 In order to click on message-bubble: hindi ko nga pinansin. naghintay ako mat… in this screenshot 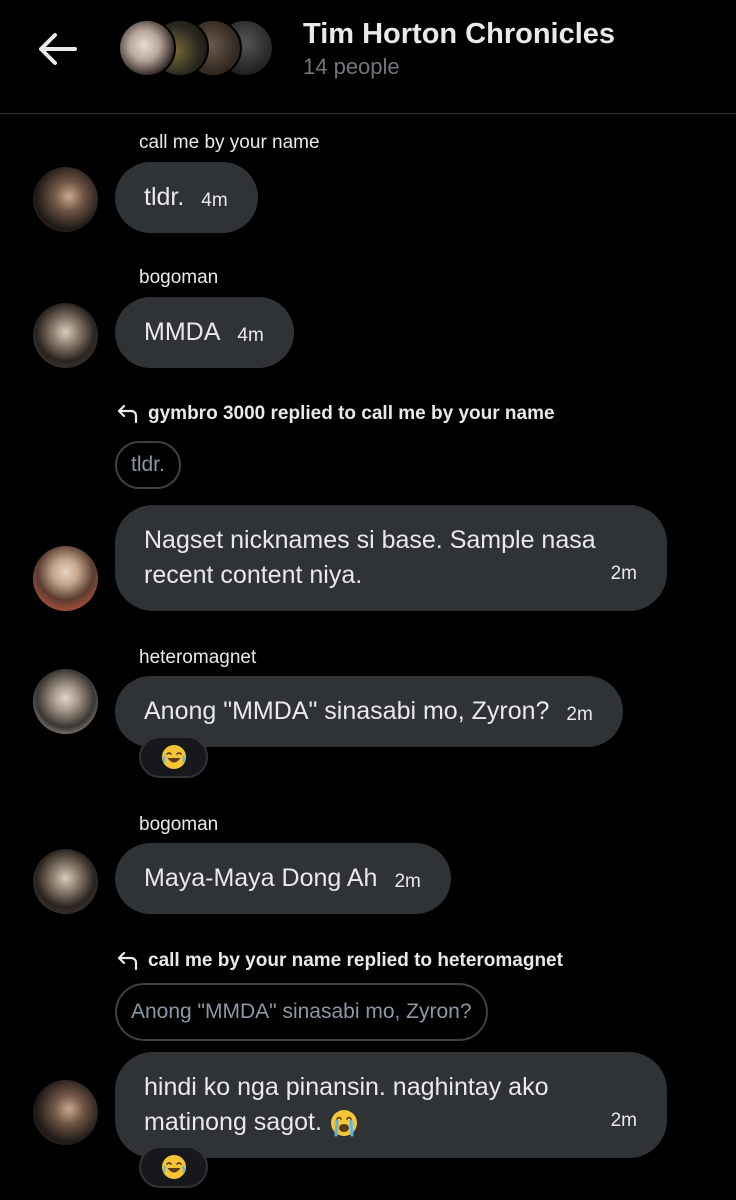, I will do `click(391, 1105)`.